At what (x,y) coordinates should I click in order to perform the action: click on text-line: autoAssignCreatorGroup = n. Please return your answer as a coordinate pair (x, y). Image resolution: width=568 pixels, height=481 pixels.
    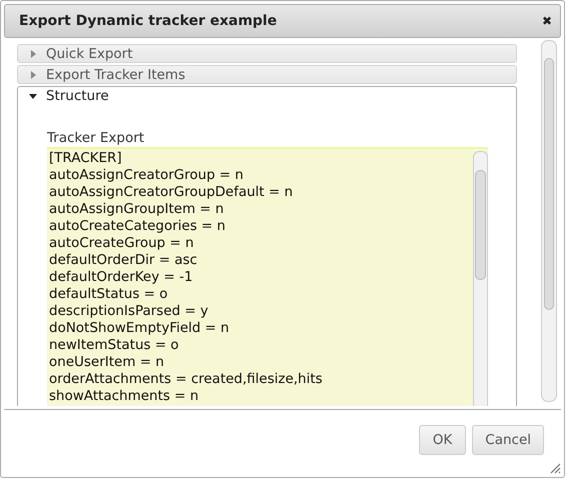
    Looking at the image, I should click on (146, 175).